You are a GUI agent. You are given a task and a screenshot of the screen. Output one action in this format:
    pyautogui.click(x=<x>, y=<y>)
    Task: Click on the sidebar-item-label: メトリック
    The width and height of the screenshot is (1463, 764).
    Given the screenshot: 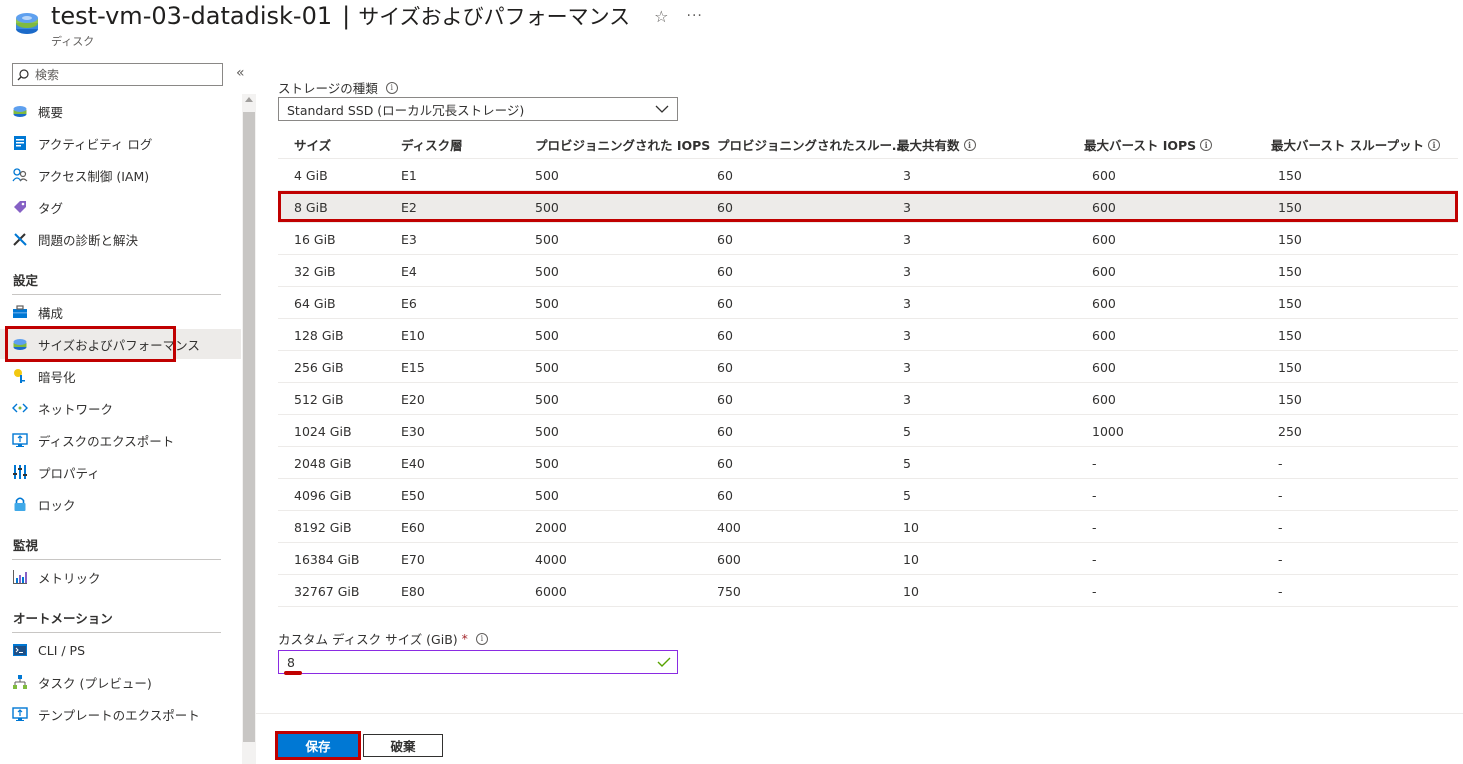 What is the action you would take?
    pyautogui.click(x=69, y=578)
    